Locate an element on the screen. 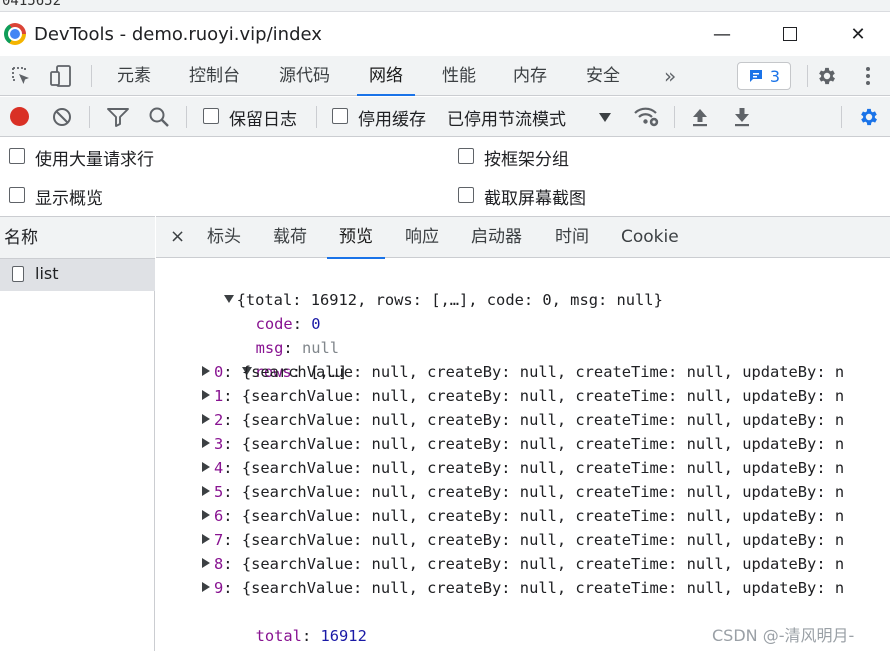  json-property: total: 16912 is located at coordinates (311, 636).